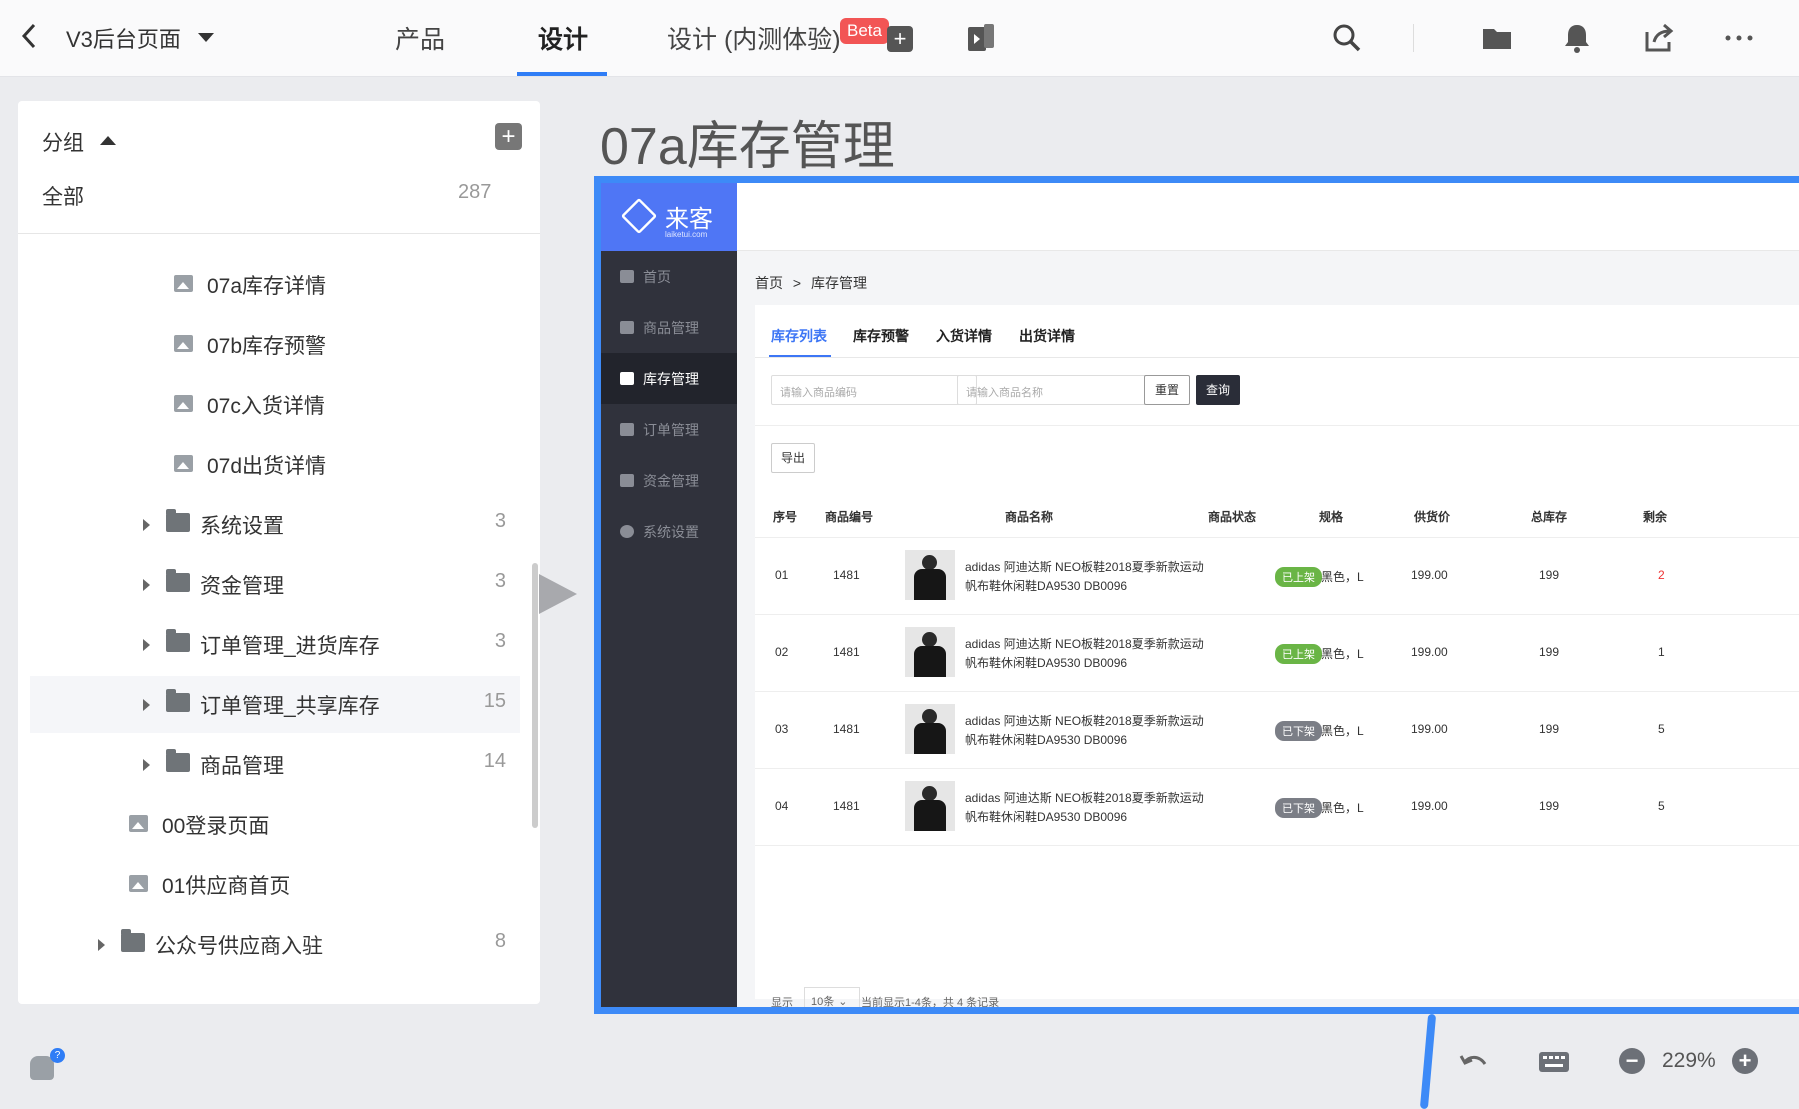 This screenshot has width=1799, height=1109. What do you see at coordinates (1661, 652) in the screenshot?
I see `cell-remaining: 1` at bounding box center [1661, 652].